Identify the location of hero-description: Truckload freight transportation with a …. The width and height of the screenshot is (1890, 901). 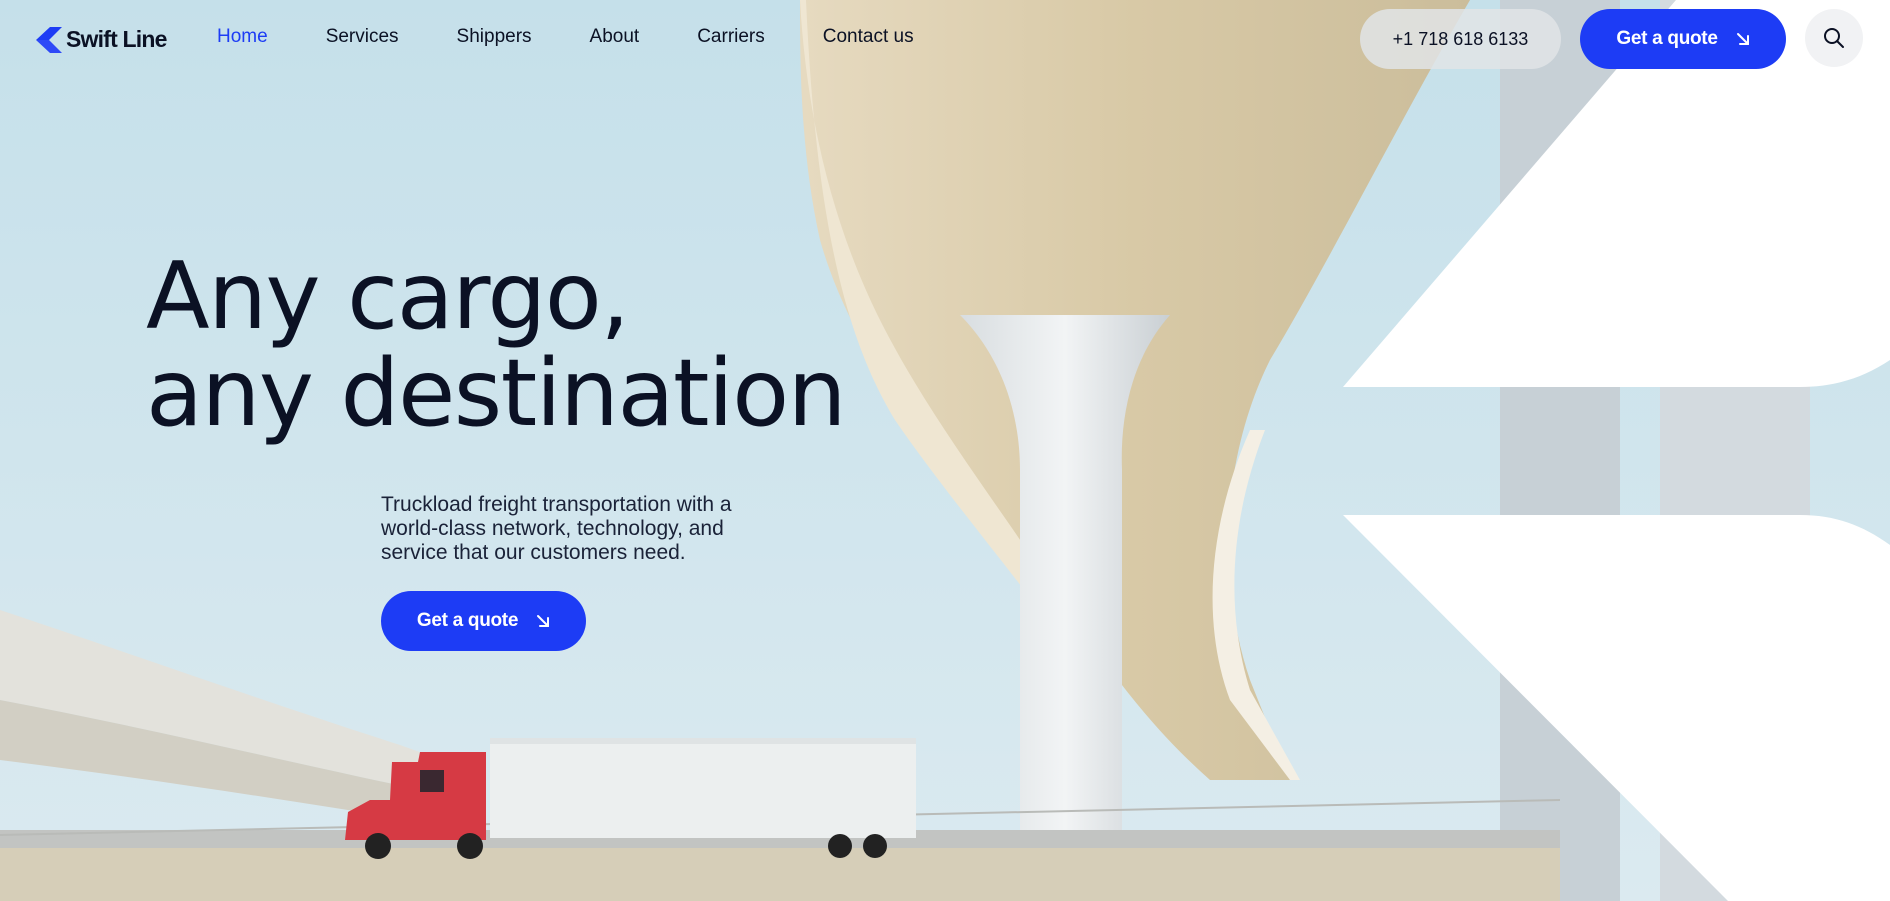
(556, 528).